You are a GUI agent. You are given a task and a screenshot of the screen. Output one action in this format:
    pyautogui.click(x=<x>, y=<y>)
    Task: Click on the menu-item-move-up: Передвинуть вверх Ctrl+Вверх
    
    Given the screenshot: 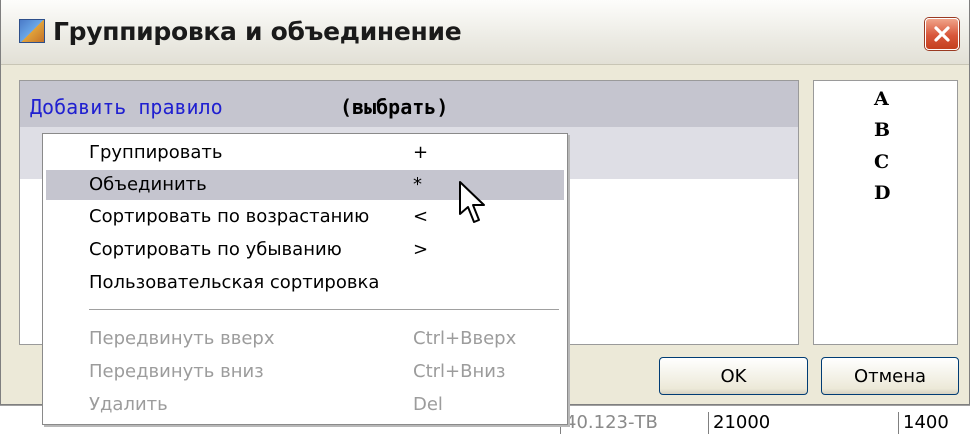 What is the action you would take?
    pyautogui.click(x=305, y=339)
    